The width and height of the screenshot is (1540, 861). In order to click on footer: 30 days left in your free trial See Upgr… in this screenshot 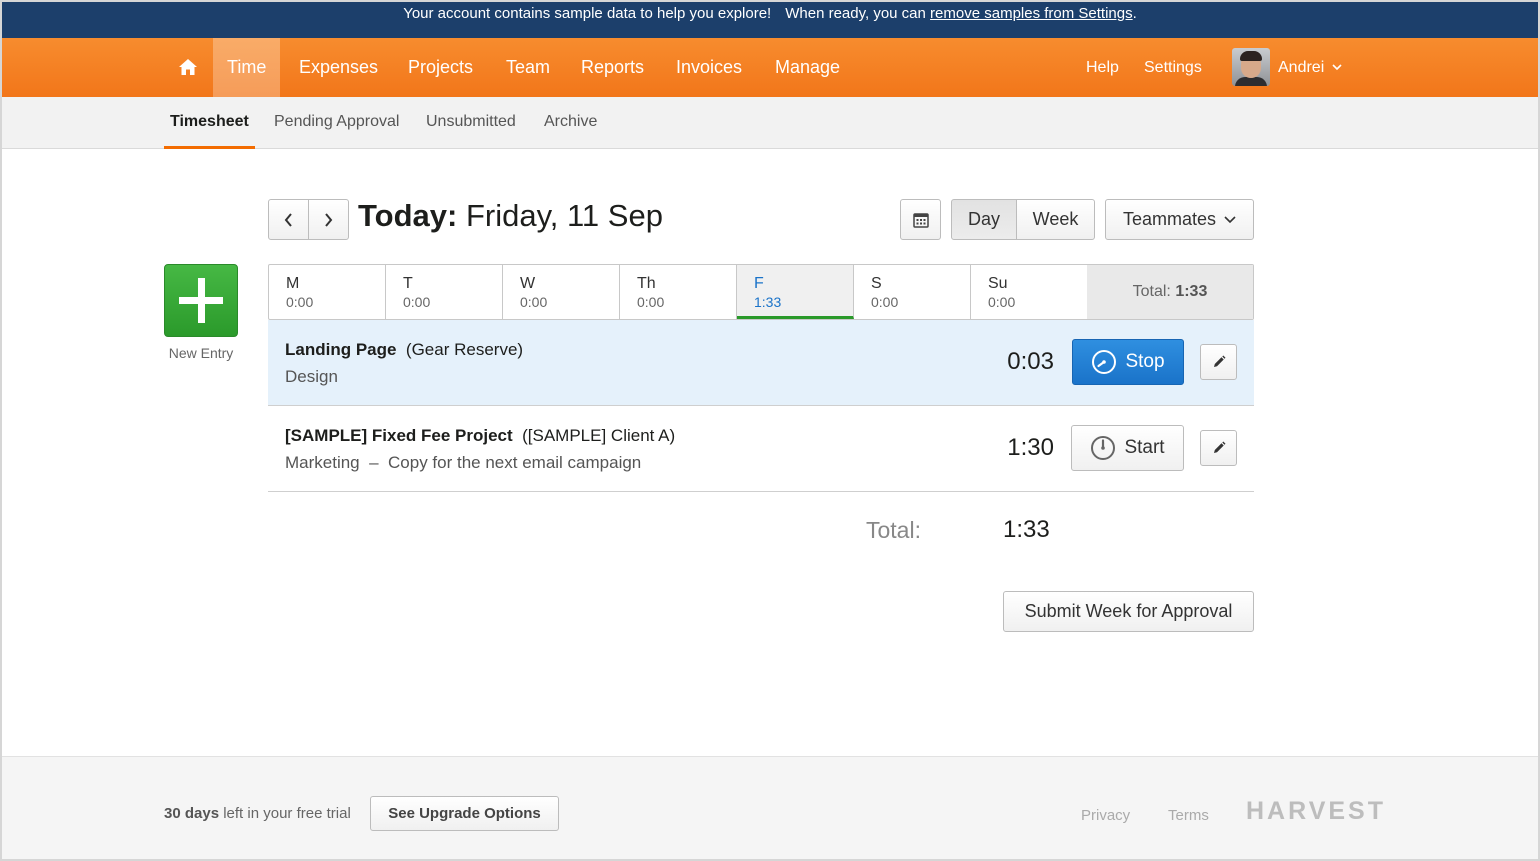, I will do `click(770, 807)`.